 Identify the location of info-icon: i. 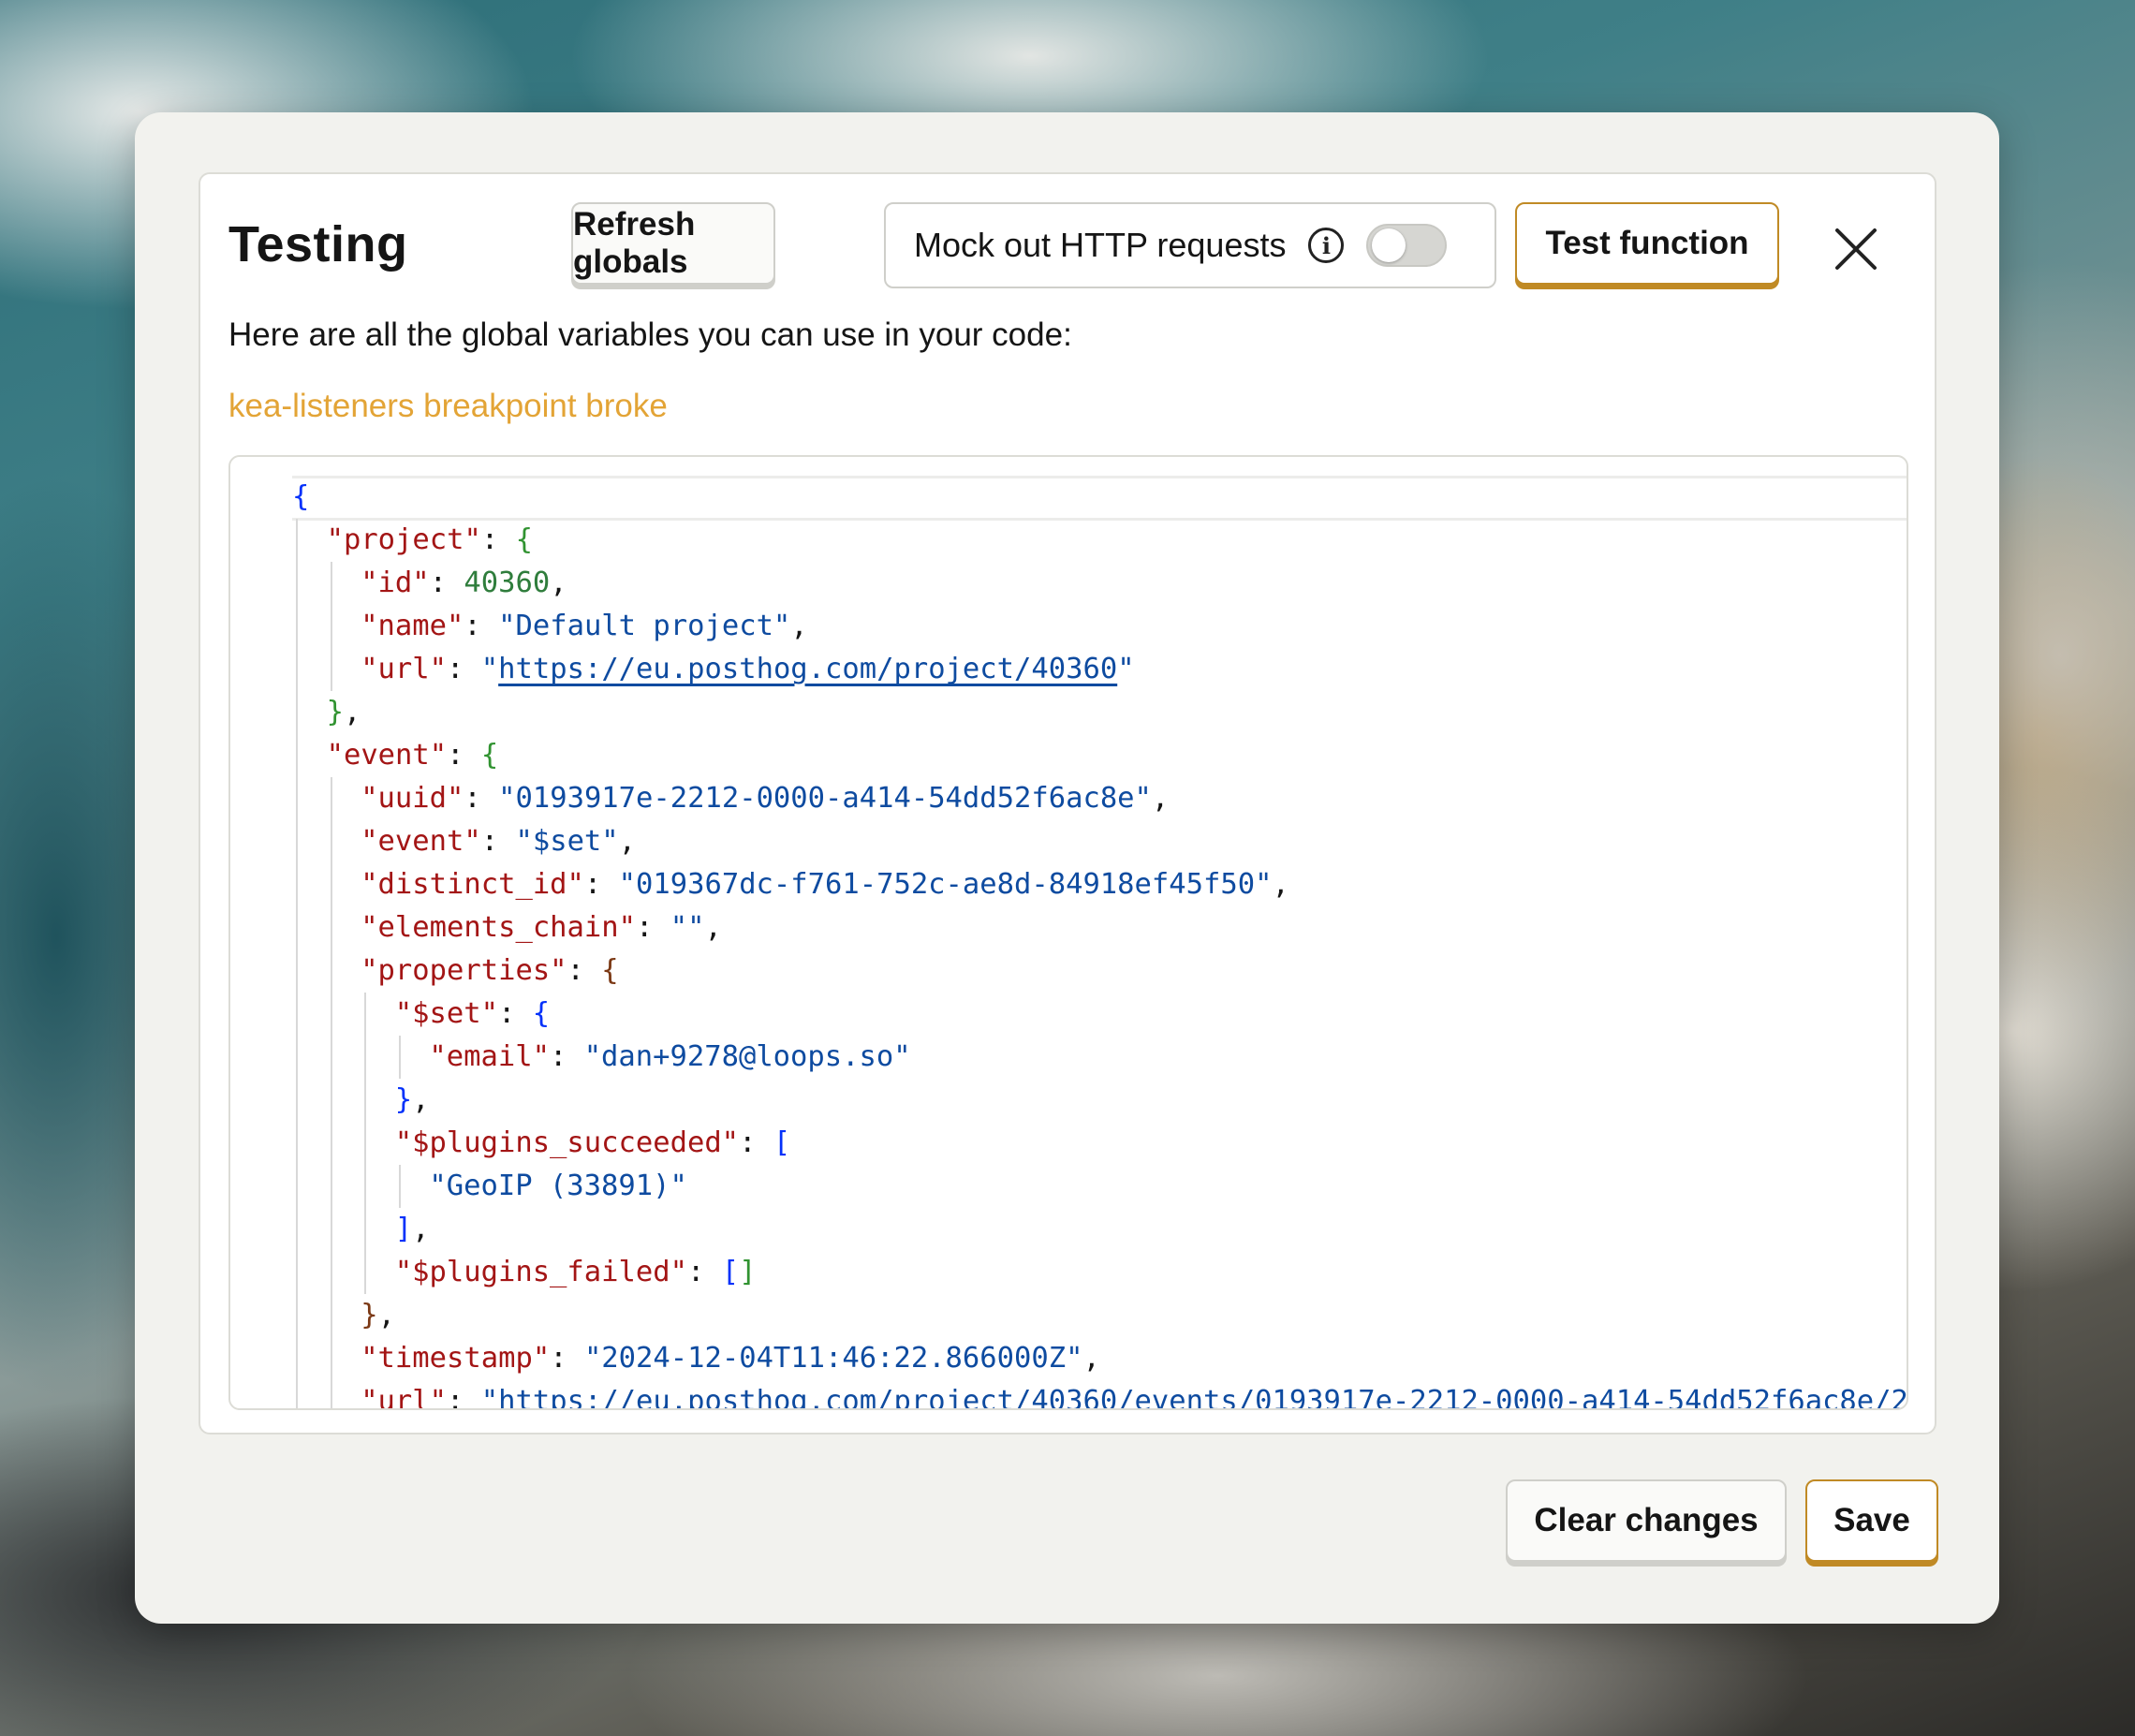
(1326, 246).